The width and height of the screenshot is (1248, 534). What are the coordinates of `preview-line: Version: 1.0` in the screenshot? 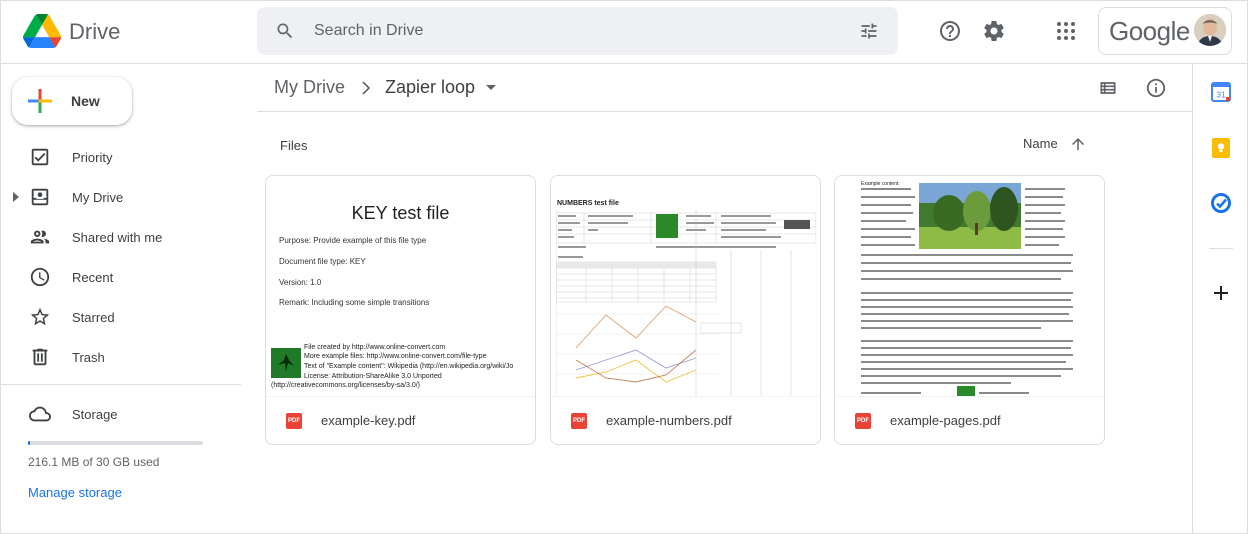 It's located at (300, 282).